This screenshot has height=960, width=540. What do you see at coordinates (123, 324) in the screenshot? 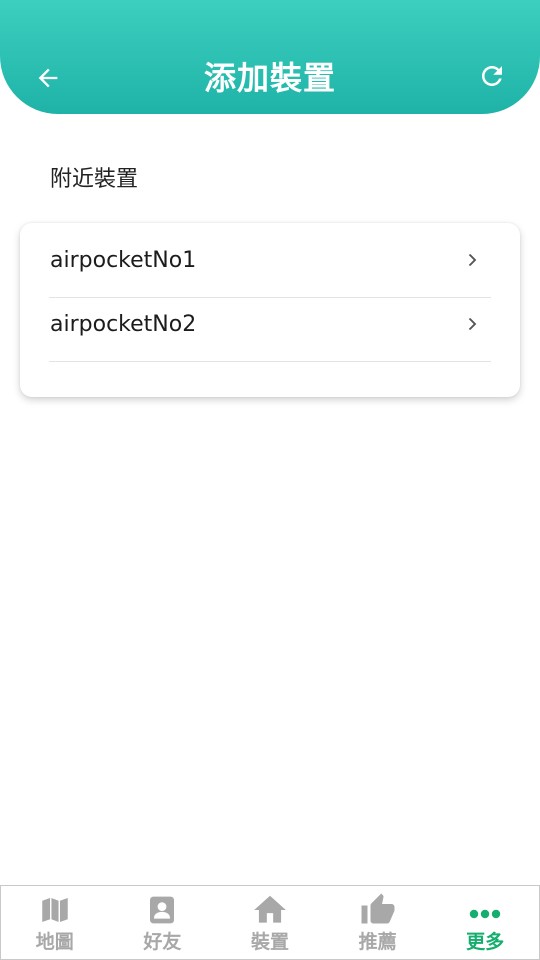
I see `device-name: airpocketNo2` at bounding box center [123, 324].